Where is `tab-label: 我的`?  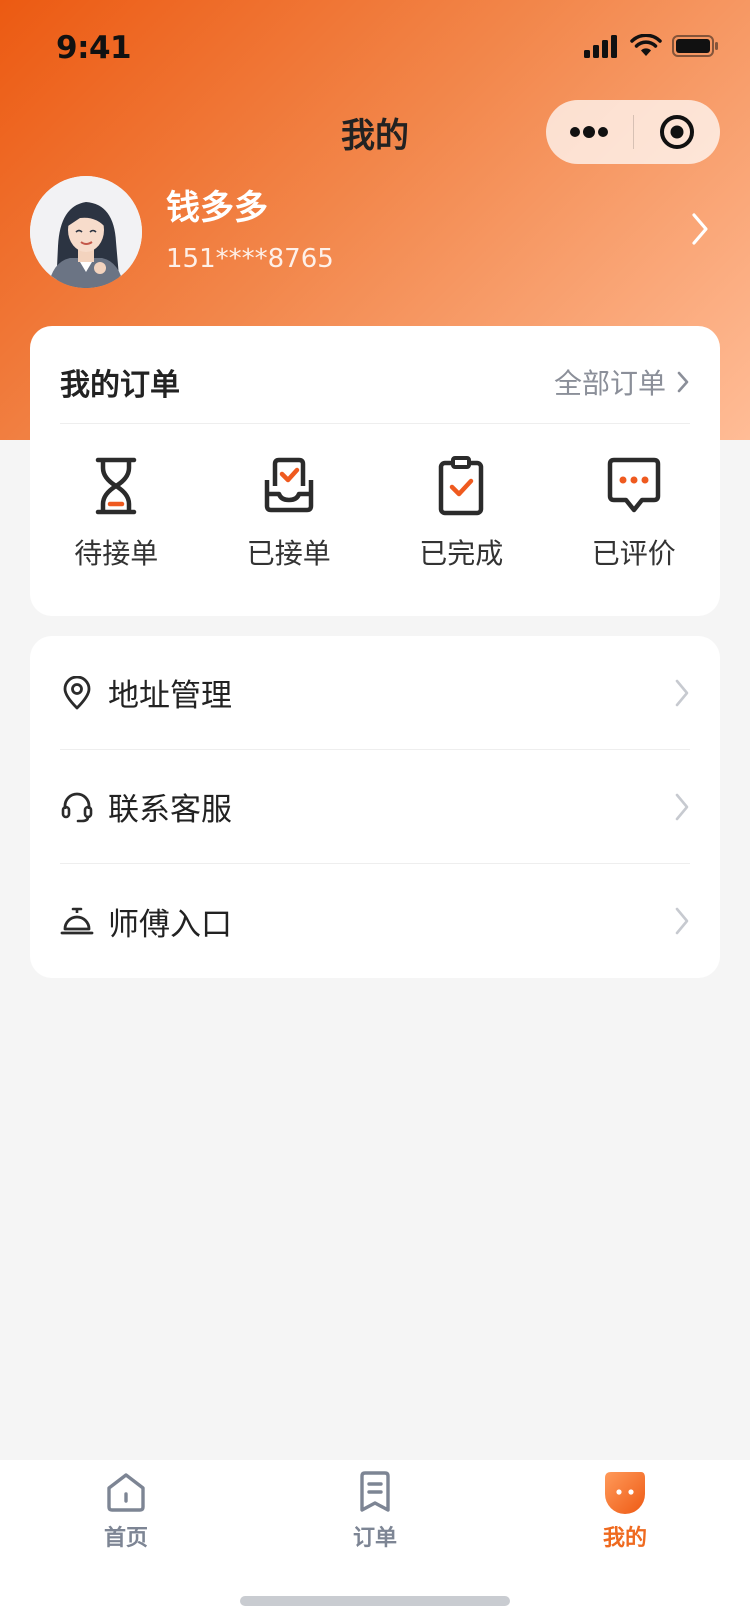 tab-label: 我的 is located at coordinates (624, 1538).